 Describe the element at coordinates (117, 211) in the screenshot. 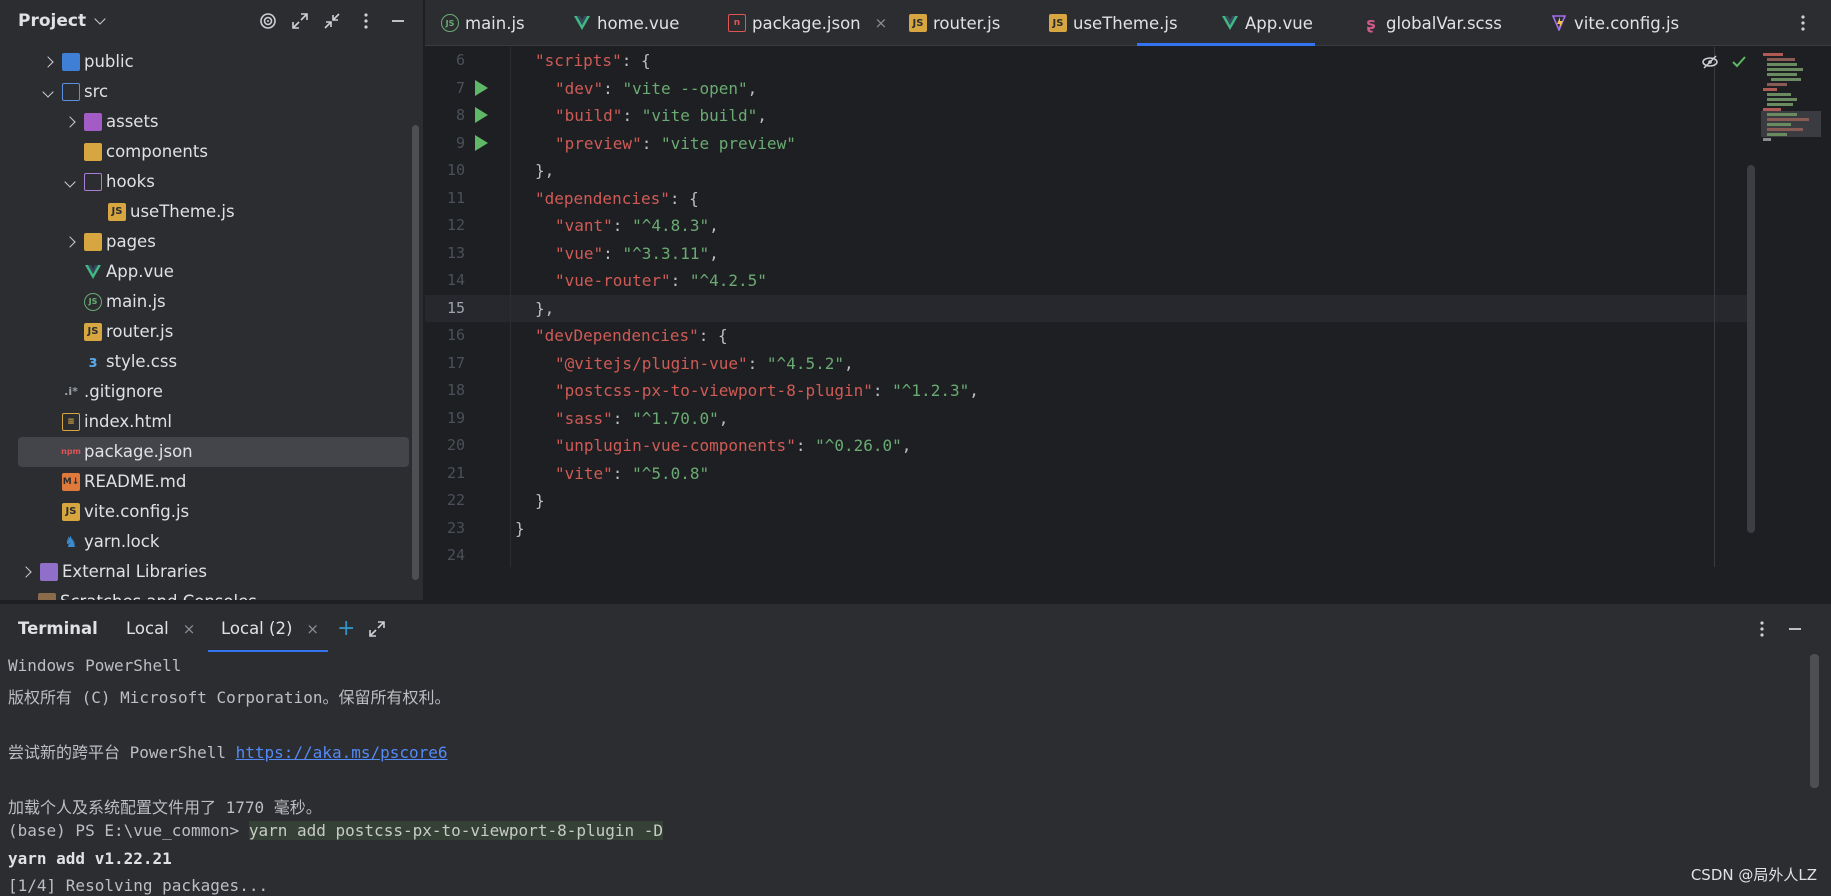

I see `js-file-icon: JS` at that location.